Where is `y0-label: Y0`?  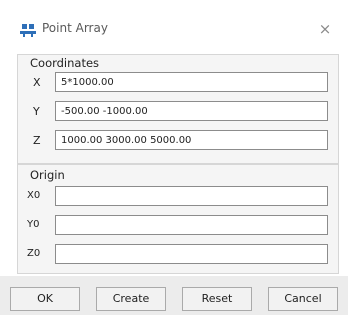
y0-label: Y0 is located at coordinates (33, 224).